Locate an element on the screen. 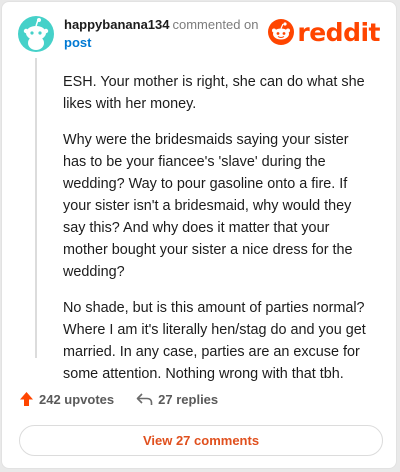  reply-count: 27 replies is located at coordinates (188, 399).